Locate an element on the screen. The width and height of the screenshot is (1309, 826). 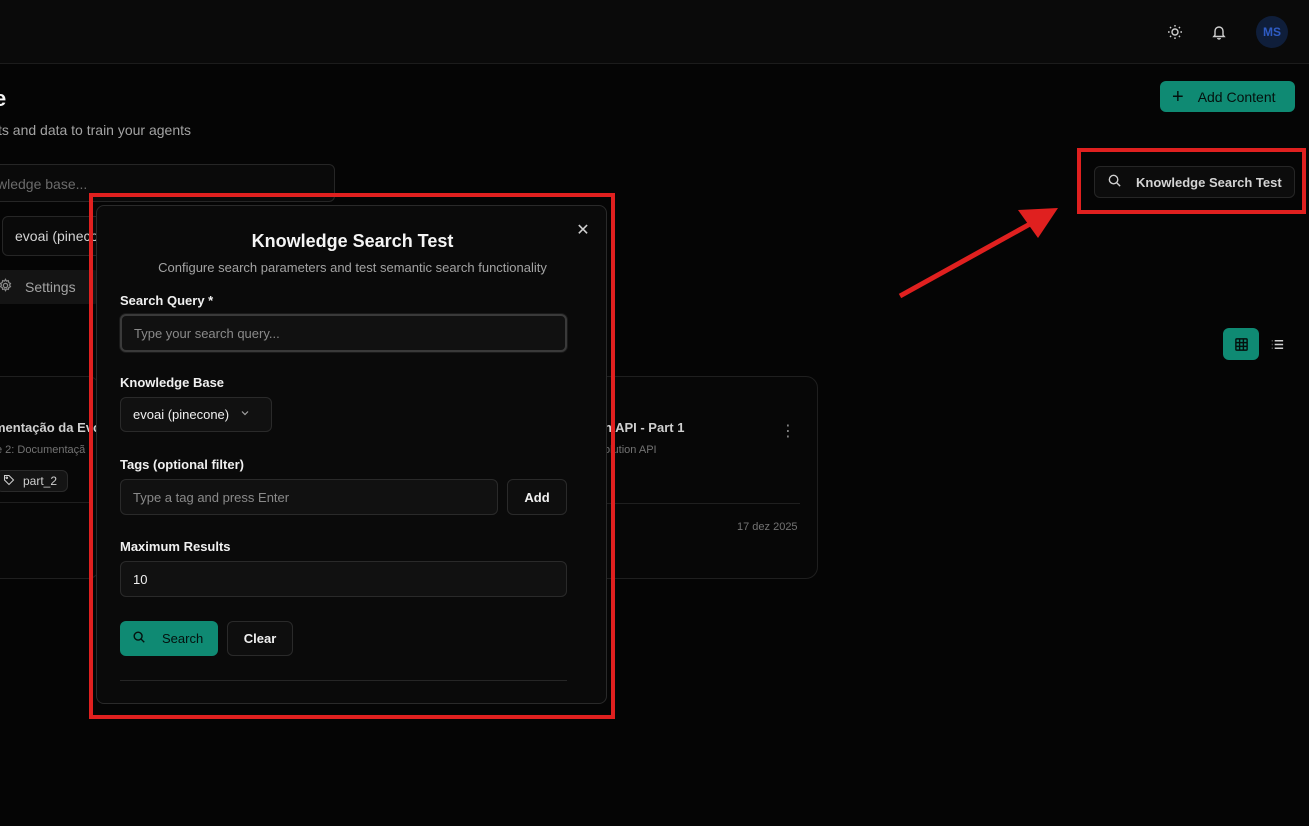
highlight-box-button is located at coordinates (1191, 181).